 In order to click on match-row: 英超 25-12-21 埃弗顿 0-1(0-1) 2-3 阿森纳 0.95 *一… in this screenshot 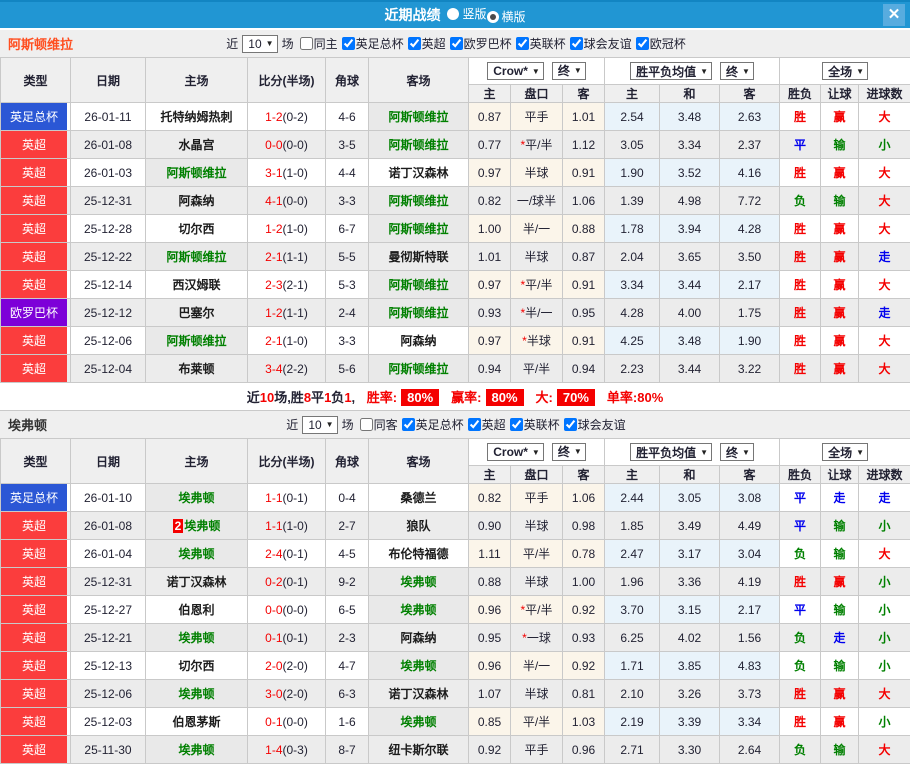, I will do `click(455, 638)`.